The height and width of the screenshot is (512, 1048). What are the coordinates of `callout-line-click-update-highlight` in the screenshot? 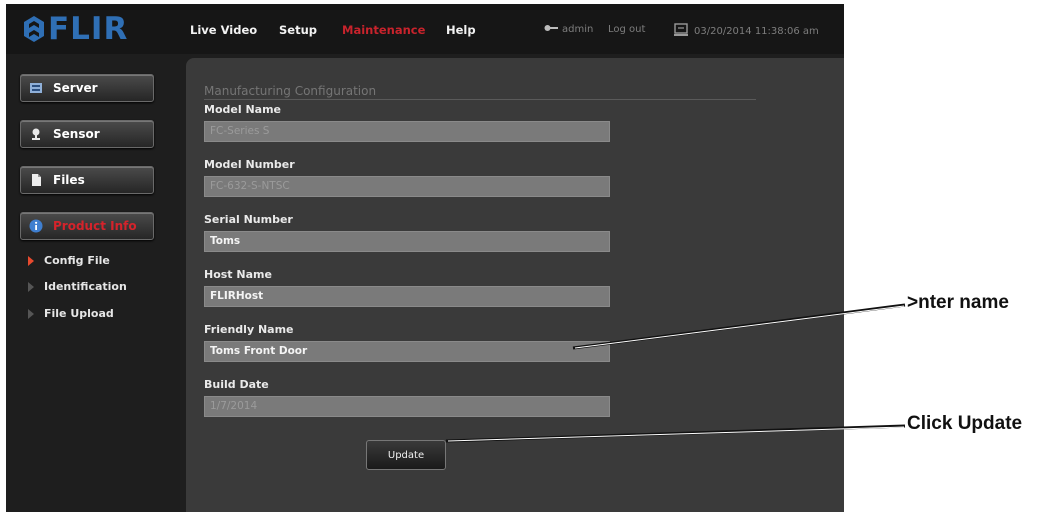 It's located at (676, 434).